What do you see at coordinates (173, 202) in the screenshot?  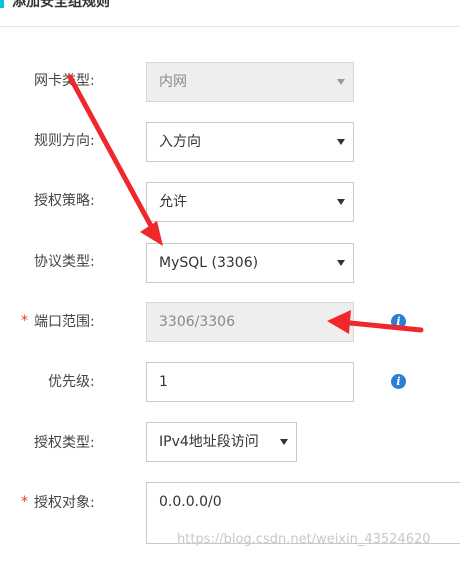 I see `policy-value: 允许` at bounding box center [173, 202].